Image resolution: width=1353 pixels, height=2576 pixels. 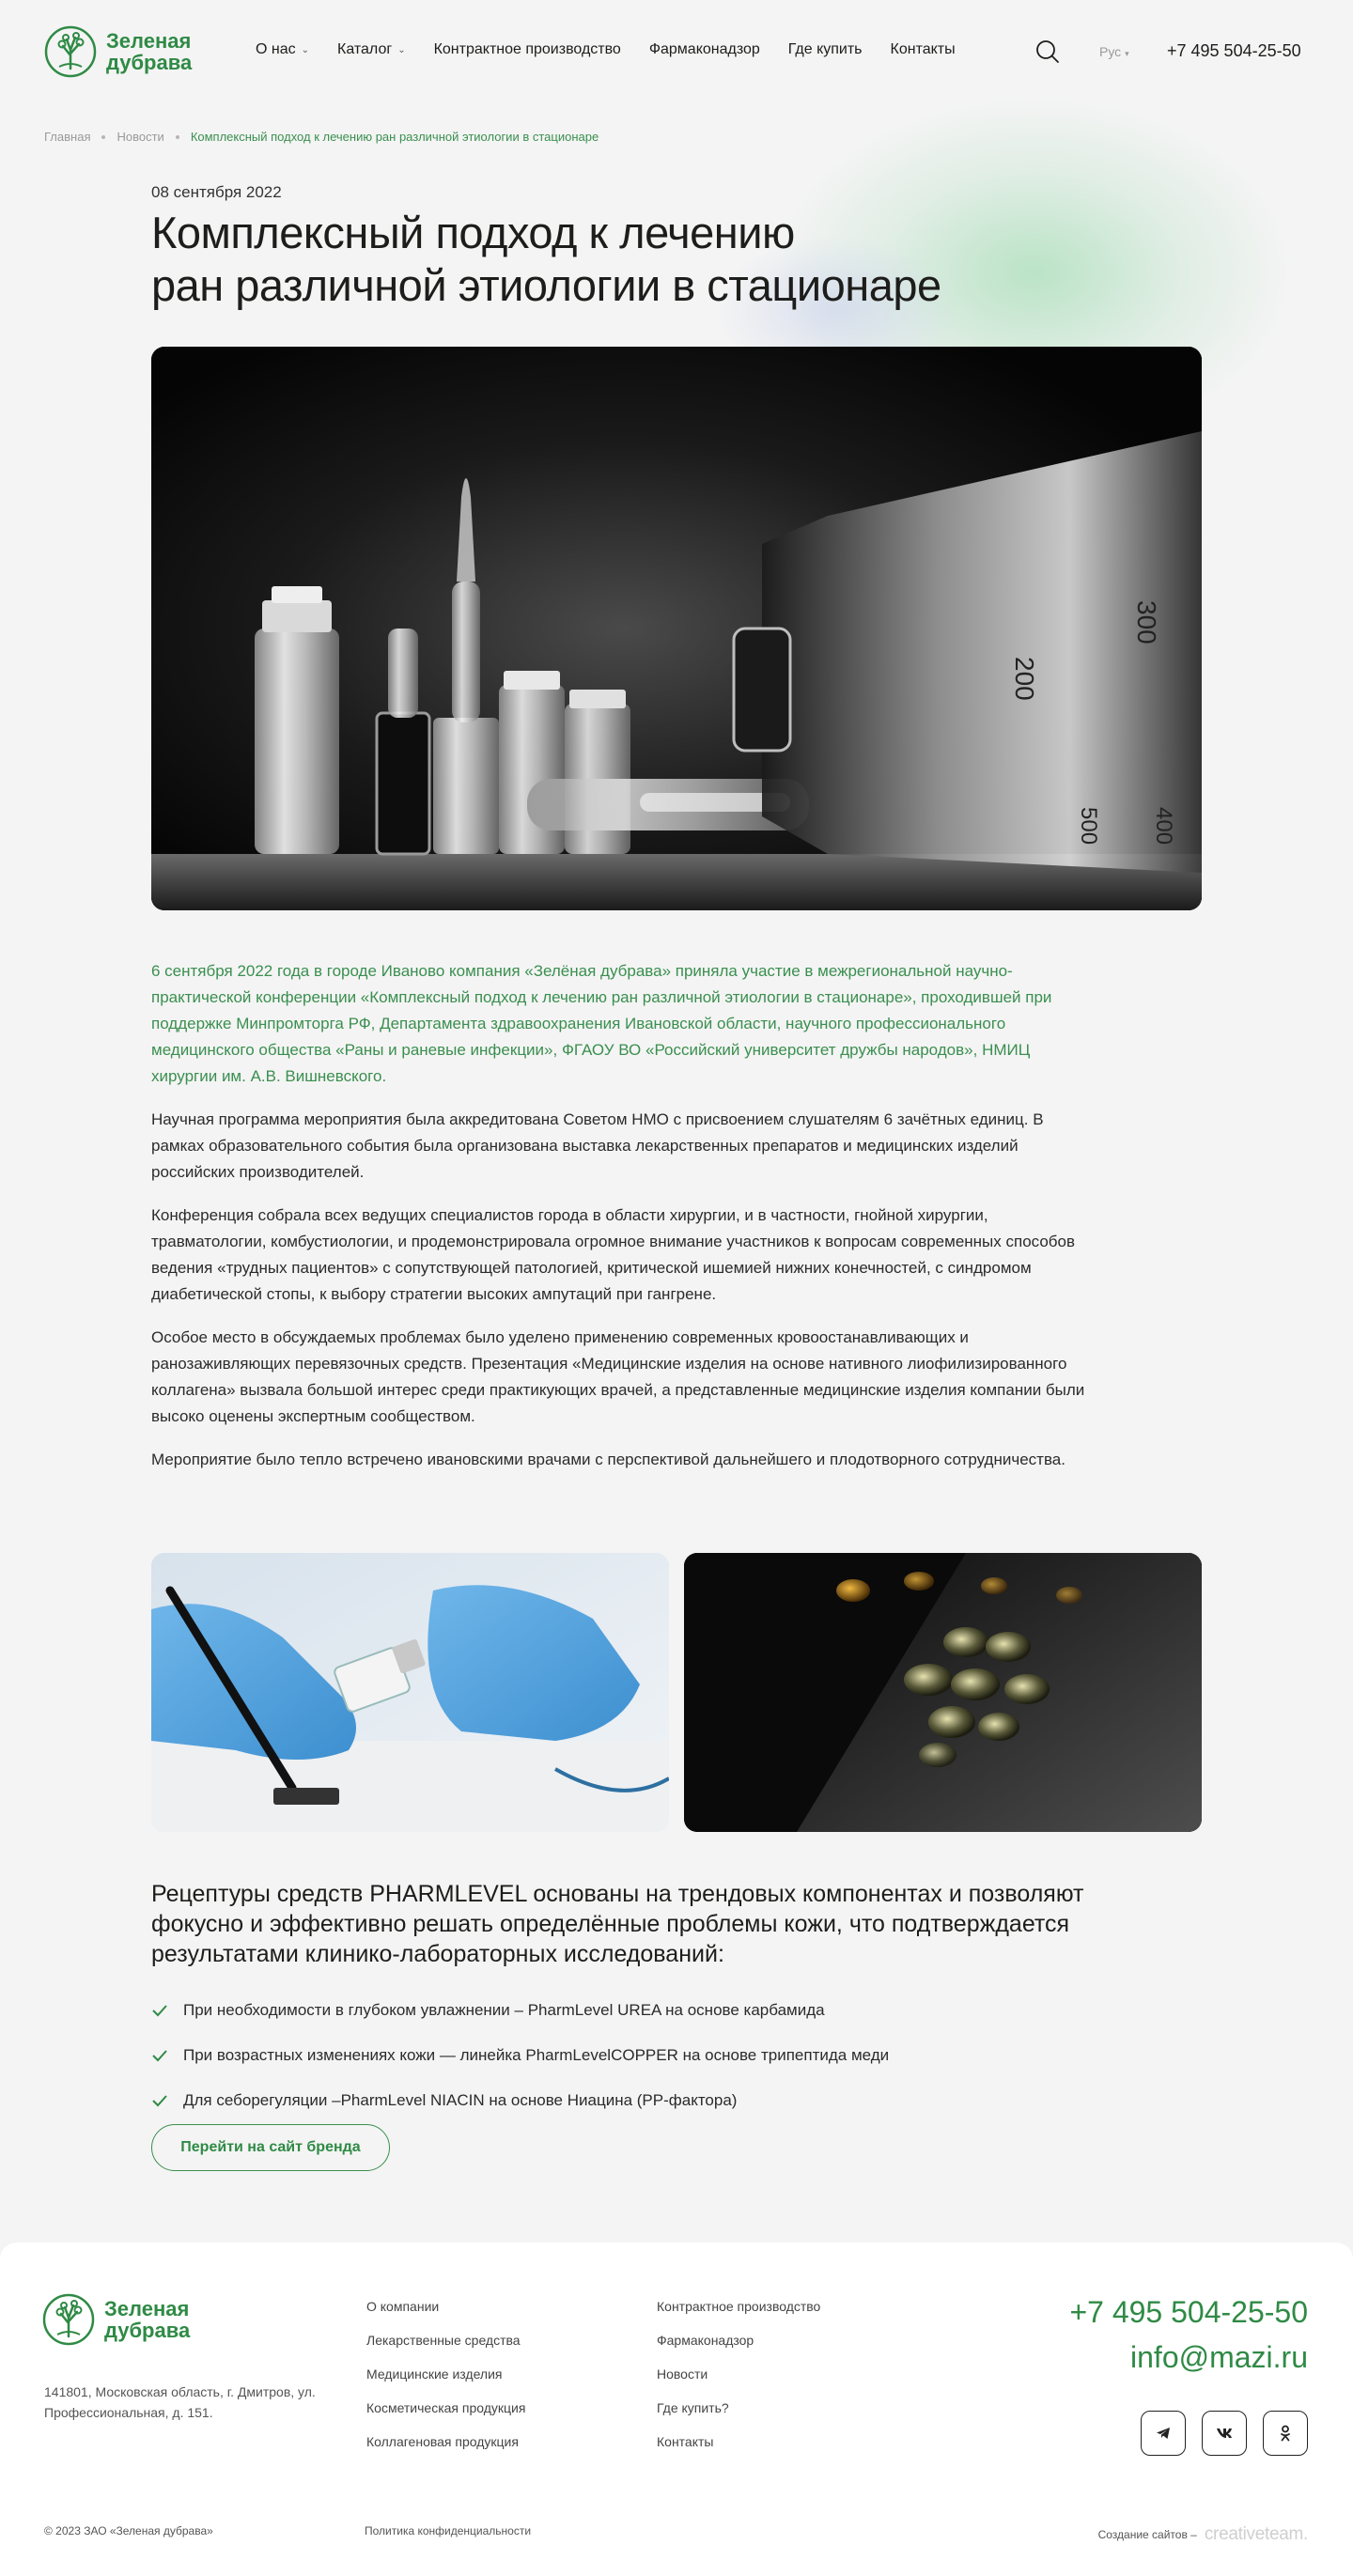 I want to click on nav-label: Контакты, so click(x=923, y=49).